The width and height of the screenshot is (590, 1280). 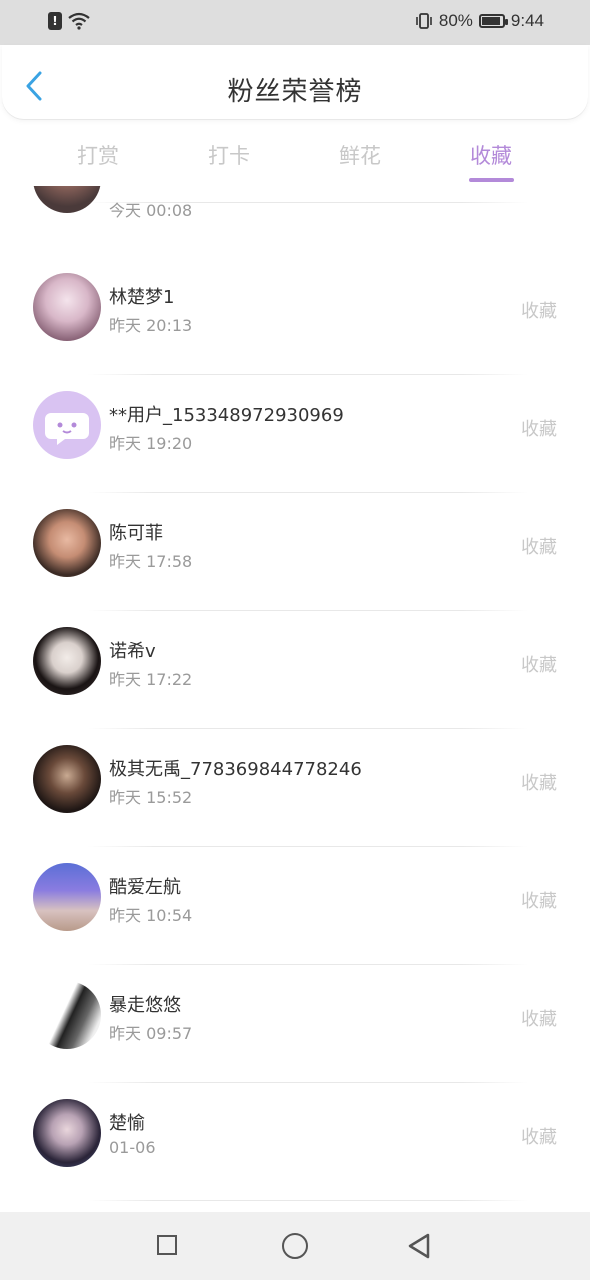 What do you see at coordinates (295, 315) in the screenshot?
I see `list-item: 林楚梦1 昨天 20:13 收藏` at bounding box center [295, 315].